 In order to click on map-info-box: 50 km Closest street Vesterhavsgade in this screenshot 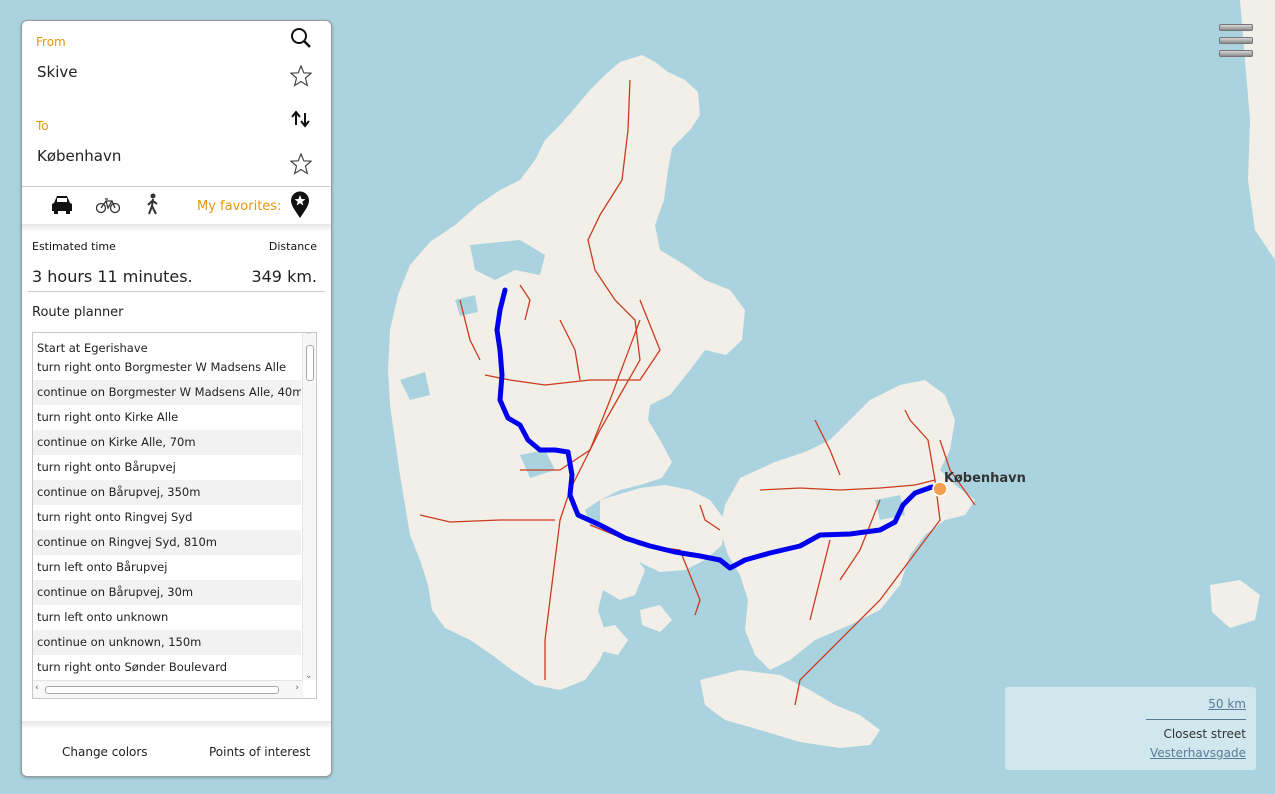, I will do `click(1130, 728)`.